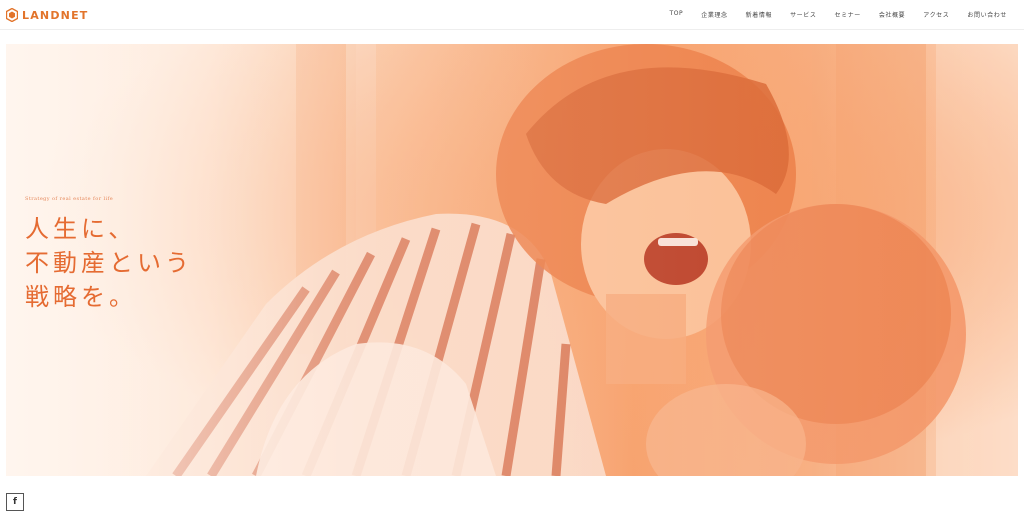 The image size is (1024, 516). Describe the element at coordinates (892, 14) in the screenshot. I see `nav-item-company: 会社概要` at that location.